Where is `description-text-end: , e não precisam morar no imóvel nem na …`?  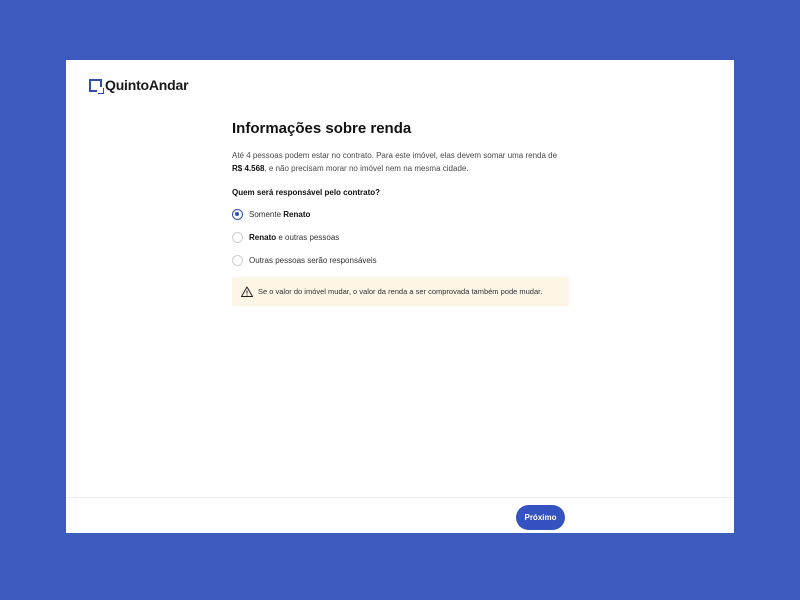 description-text-end: , e não precisam morar no imóvel nem na … is located at coordinates (366, 168).